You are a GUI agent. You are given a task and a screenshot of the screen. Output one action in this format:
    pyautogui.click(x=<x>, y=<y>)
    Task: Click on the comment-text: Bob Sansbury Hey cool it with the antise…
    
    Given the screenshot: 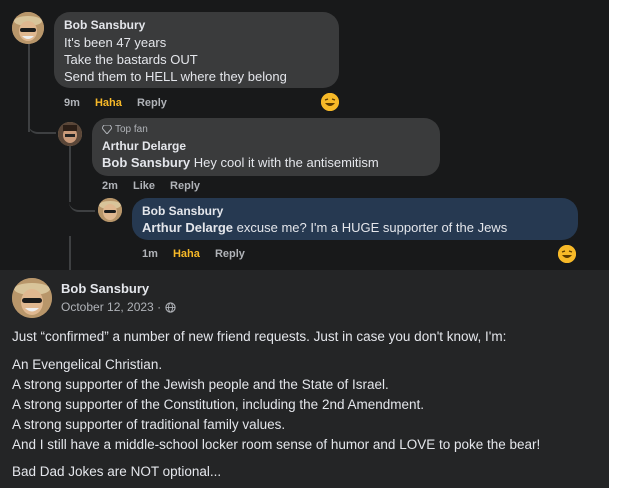 What is the action you would take?
    pyautogui.click(x=240, y=162)
    